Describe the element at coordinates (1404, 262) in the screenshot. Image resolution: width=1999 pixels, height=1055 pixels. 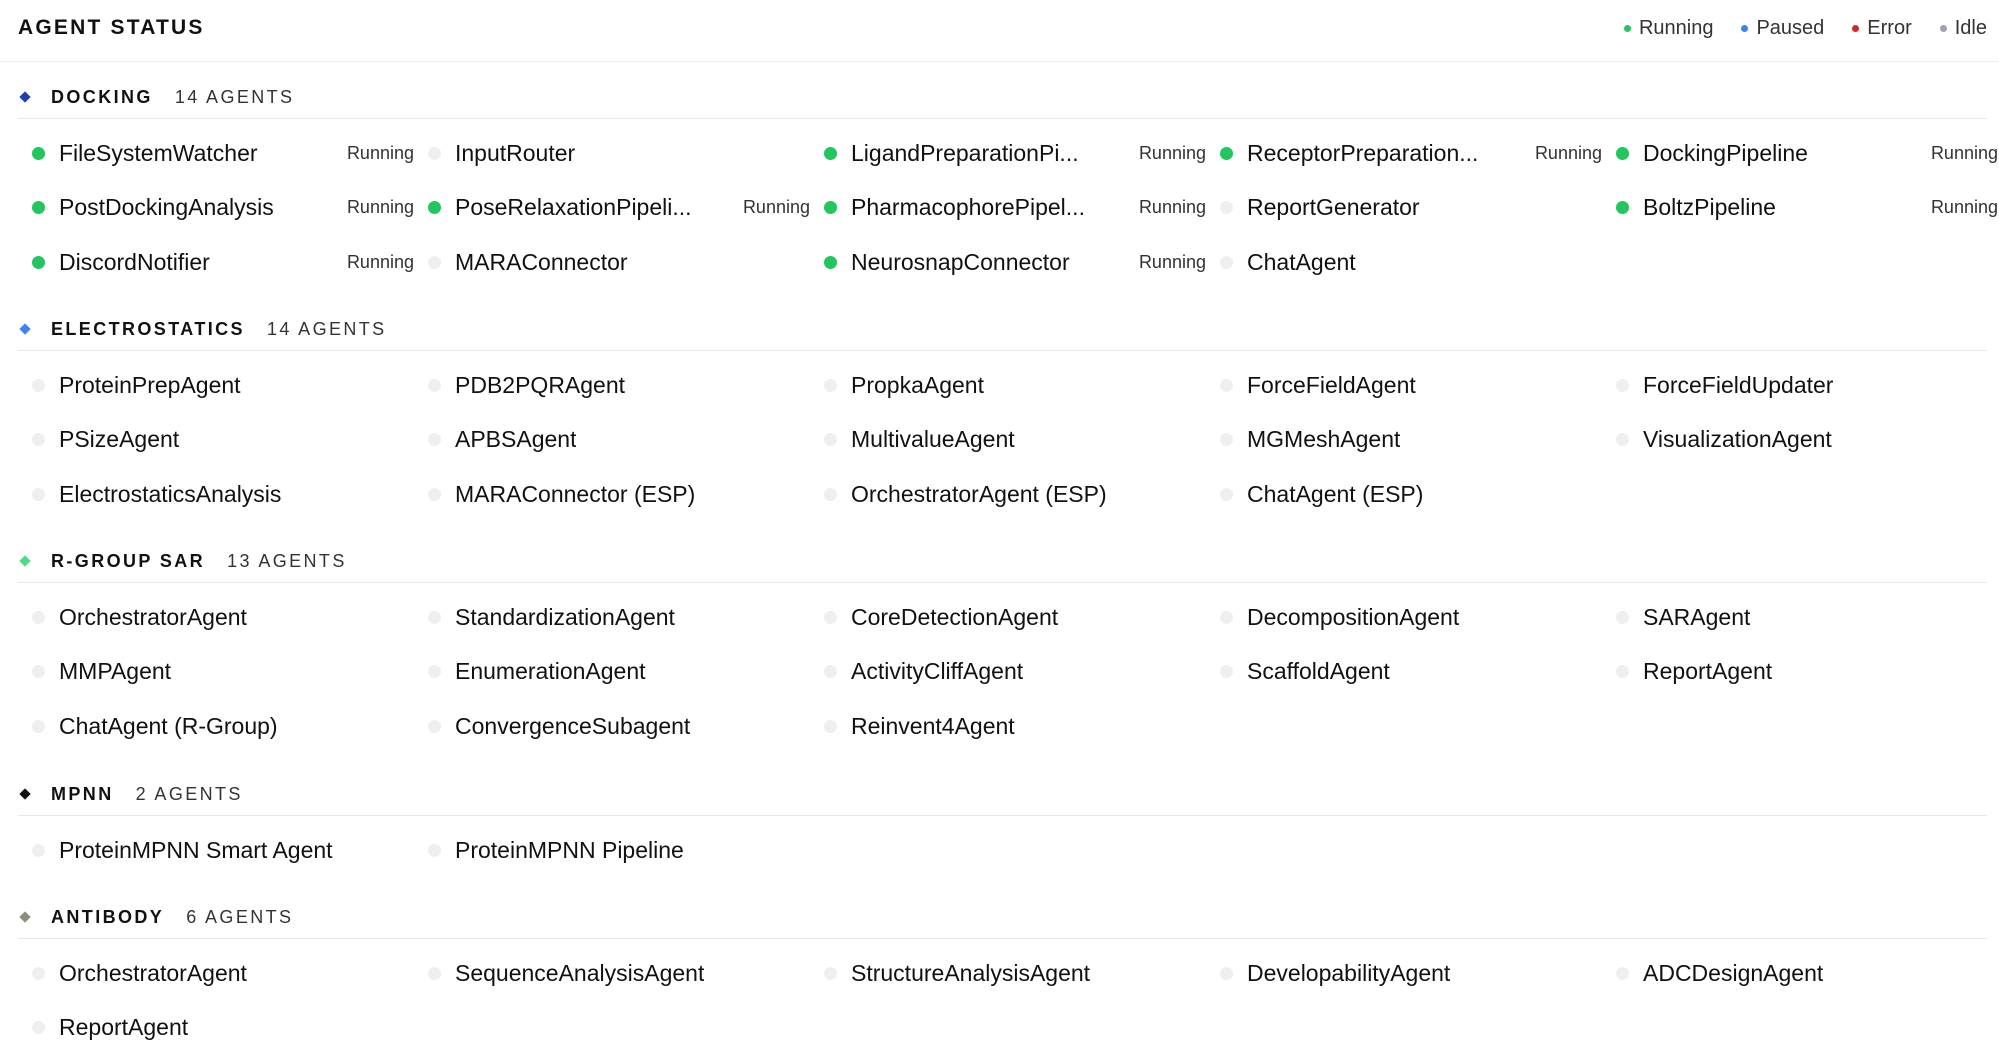
I see `agent-item: ChatAgent` at that location.